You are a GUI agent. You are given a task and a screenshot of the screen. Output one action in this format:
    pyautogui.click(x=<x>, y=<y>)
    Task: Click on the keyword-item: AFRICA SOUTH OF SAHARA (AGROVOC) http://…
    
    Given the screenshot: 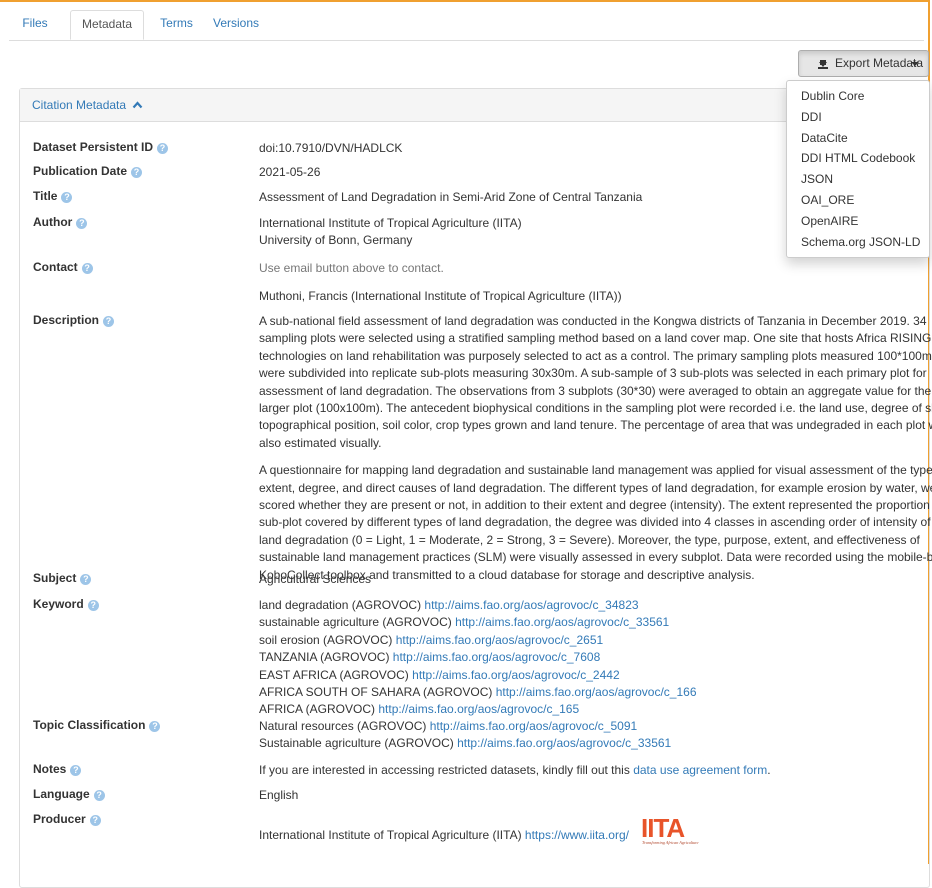 What is the action you would take?
    pyautogui.click(x=478, y=692)
    